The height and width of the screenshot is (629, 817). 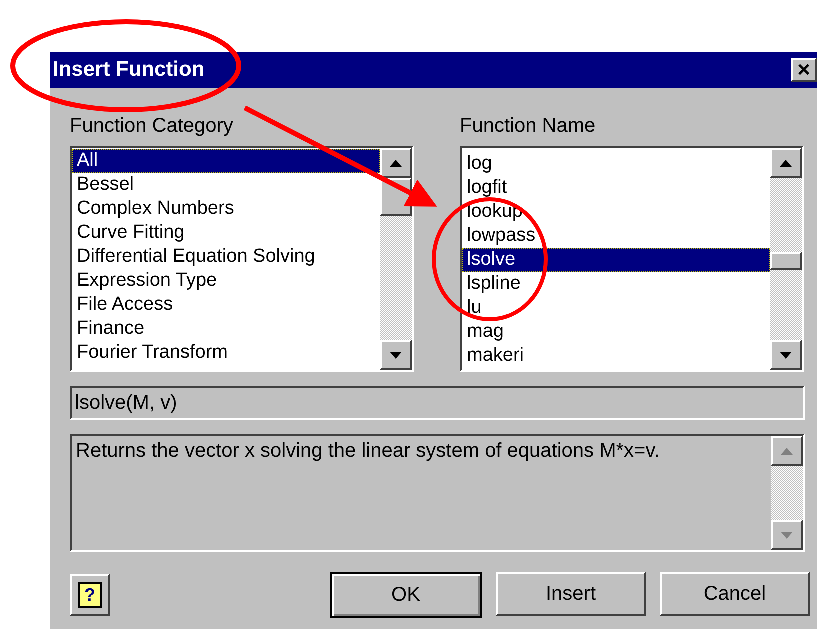 What do you see at coordinates (616, 356) in the screenshot?
I see `function-item: makeri` at bounding box center [616, 356].